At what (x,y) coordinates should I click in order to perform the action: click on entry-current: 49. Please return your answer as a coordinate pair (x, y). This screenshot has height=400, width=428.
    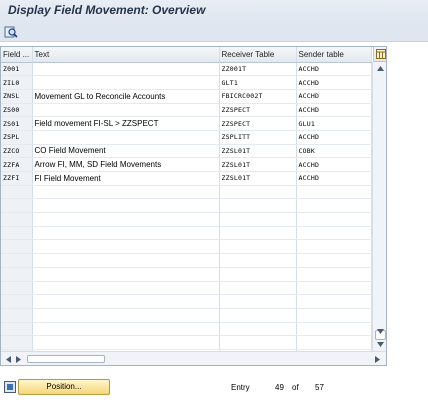
    Looking at the image, I should click on (279, 387).